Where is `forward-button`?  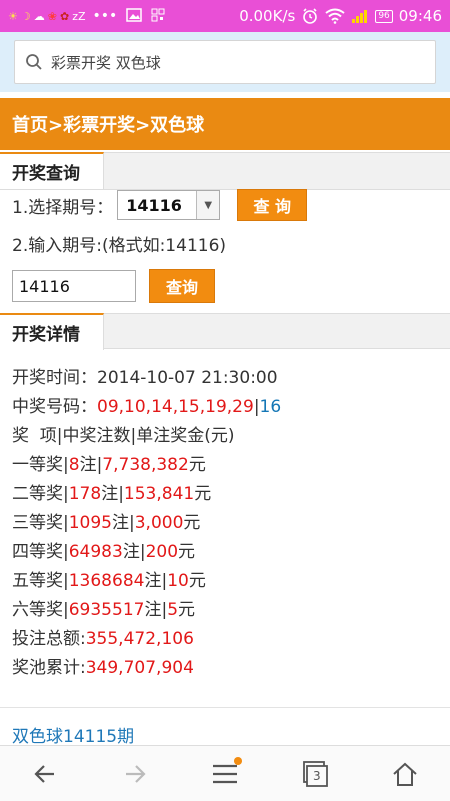
forward-button is located at coordinates (135, 774).